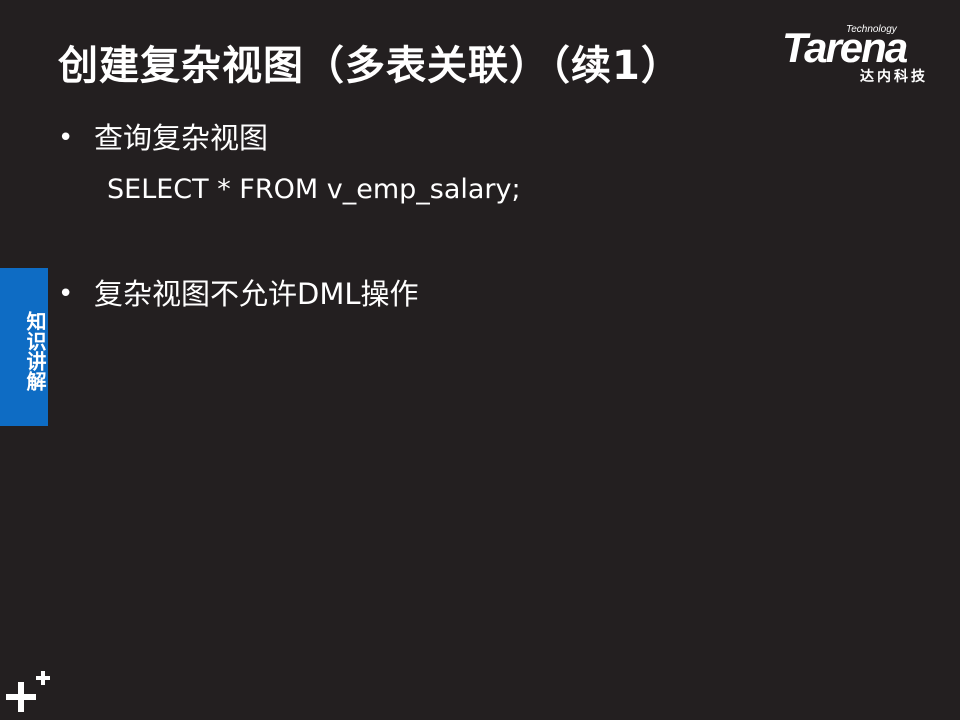  What do you see at coordinates (894, 77) in the screenshot?
I see `logo-chinese: 达内科技` at bounding box center [894, 77].